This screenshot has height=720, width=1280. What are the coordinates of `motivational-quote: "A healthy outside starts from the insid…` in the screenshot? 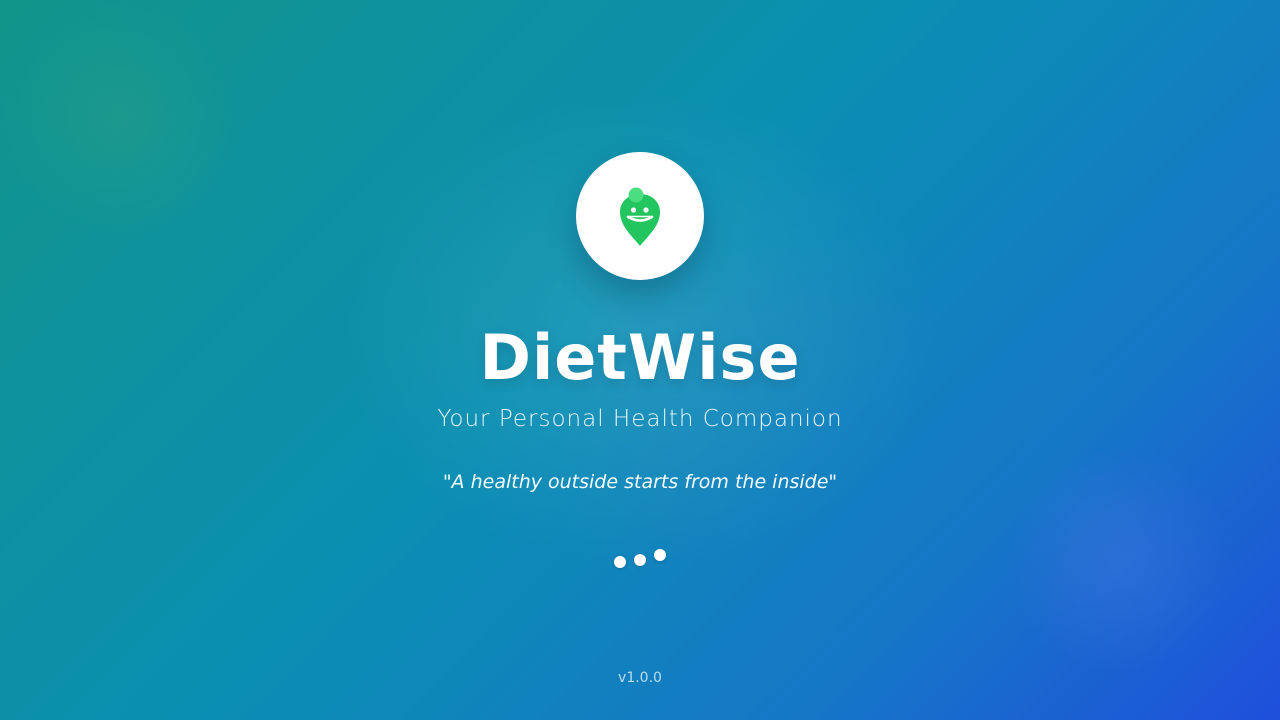 It's located at (640, 482).